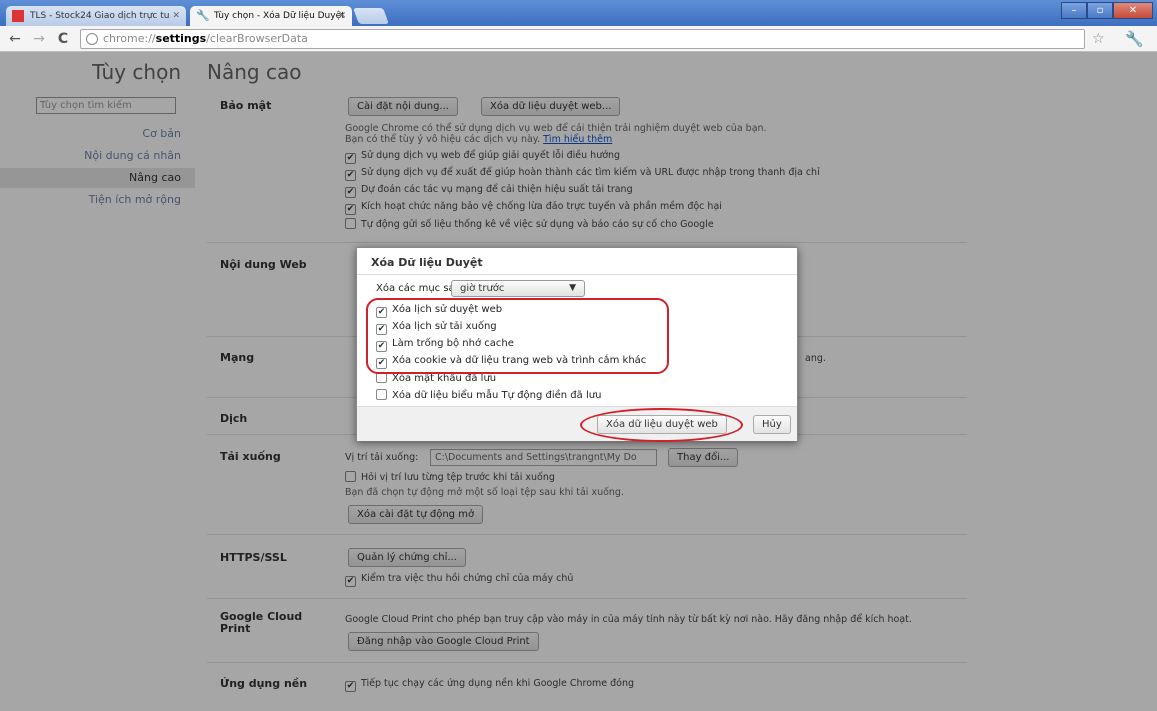 The image size is (1157, 711). What do you see at coordinates (381, 394) in the screenshot?
I see `checkbox` at bounding box center [381, 394].